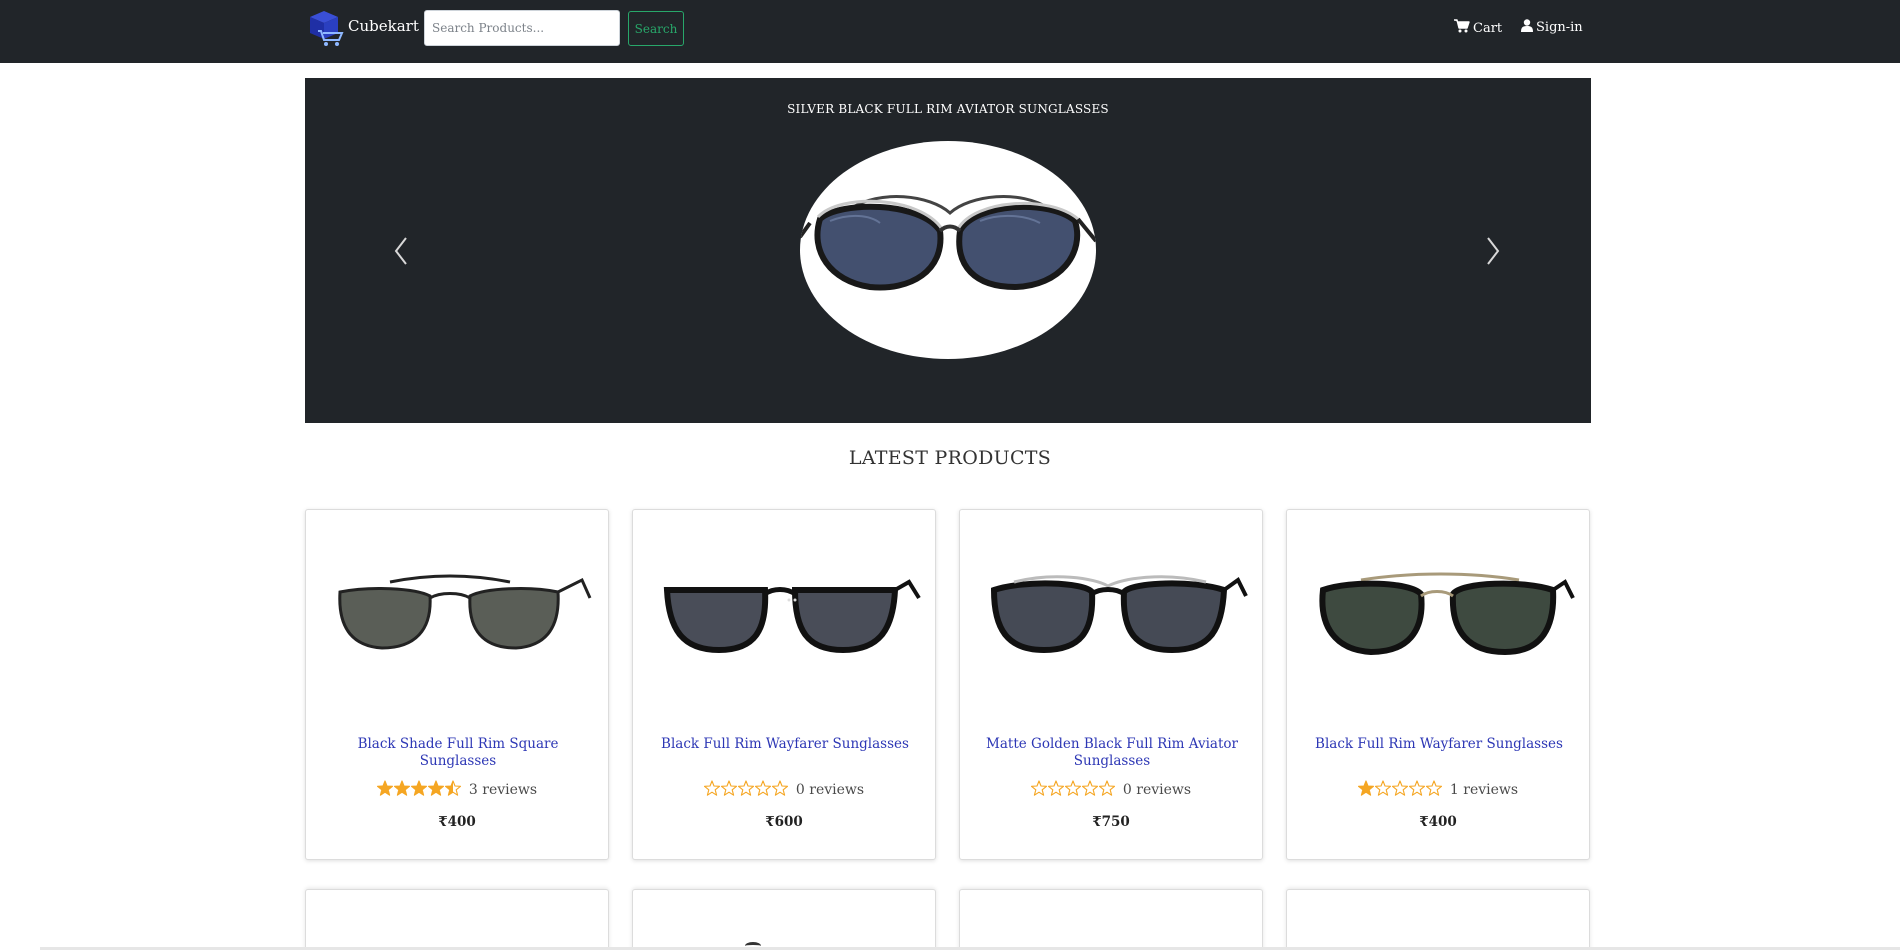  I want to click on star-half-icon, so click(453, 790).